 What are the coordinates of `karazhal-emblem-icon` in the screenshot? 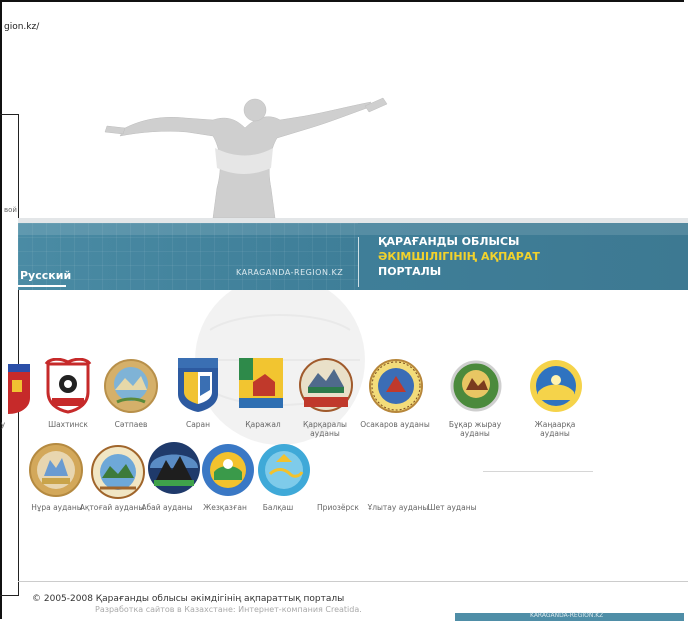 It's located at (263, 384).